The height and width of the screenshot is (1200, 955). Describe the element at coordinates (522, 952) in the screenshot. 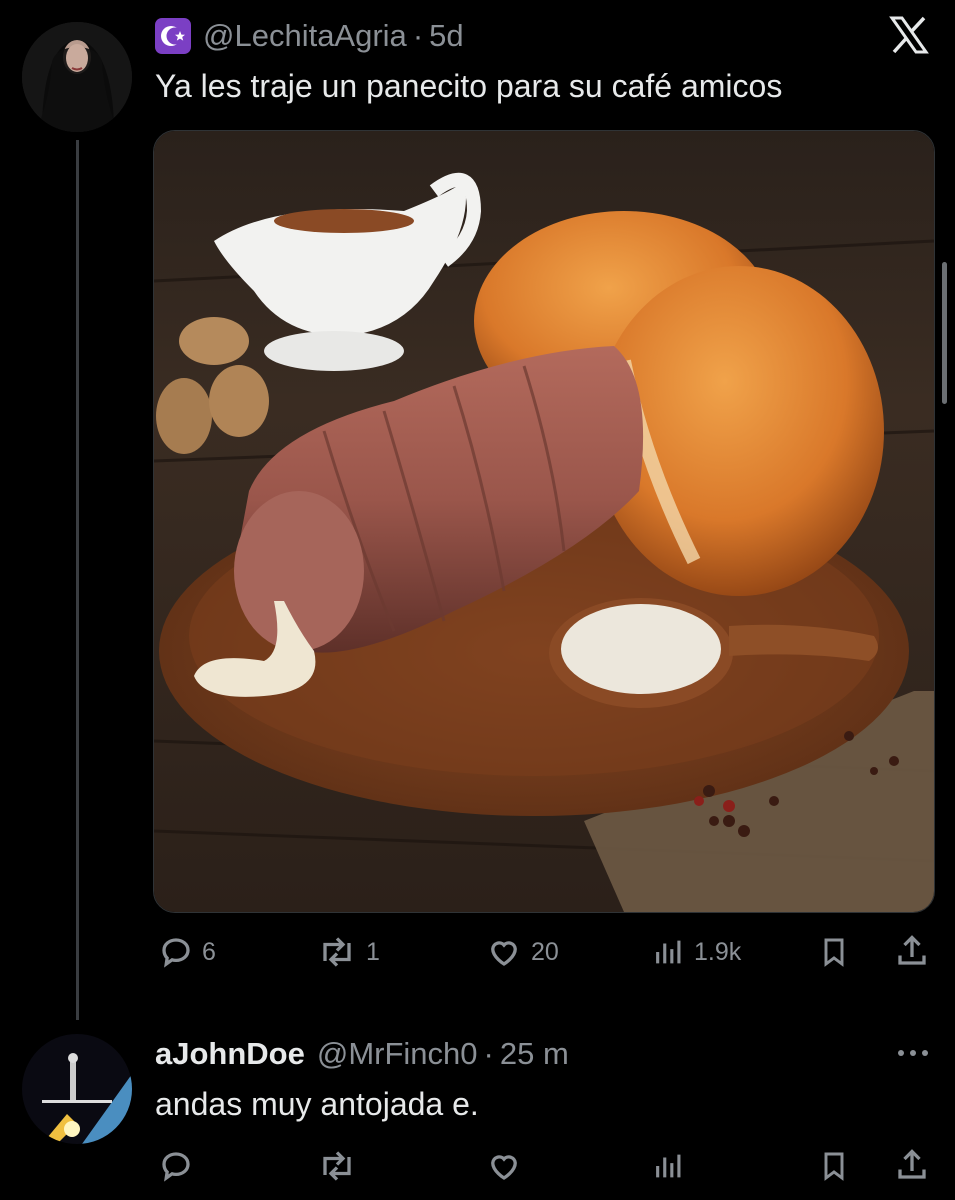

I see `like-button: 20` at that location.